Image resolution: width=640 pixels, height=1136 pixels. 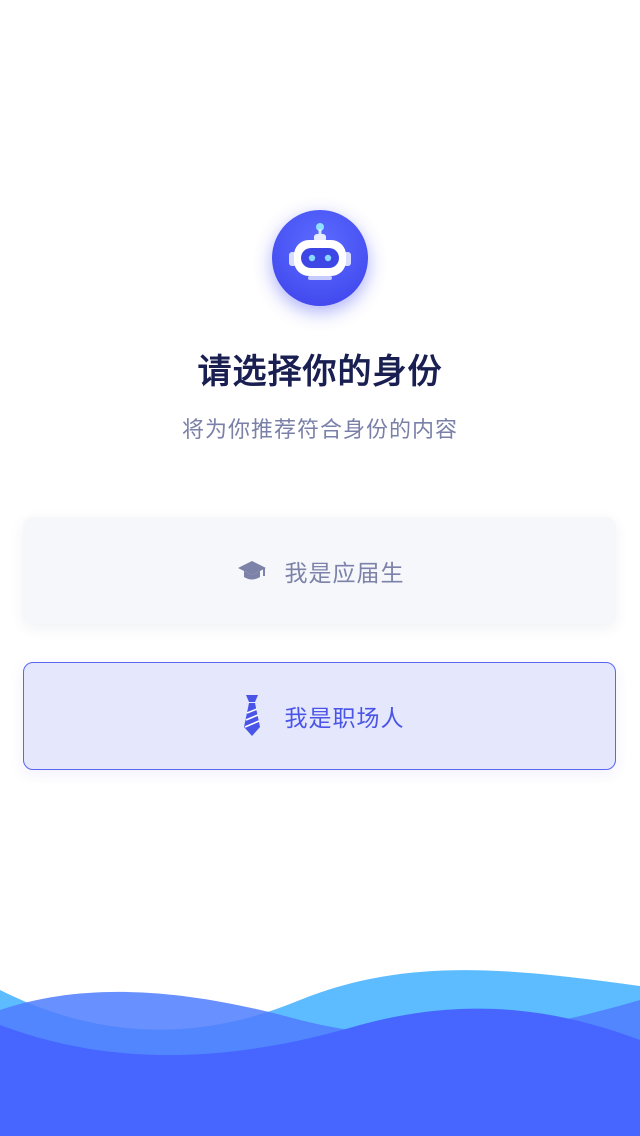 I want to click on graduate-option-label: 我是应届生, so click(x=344, y=573).